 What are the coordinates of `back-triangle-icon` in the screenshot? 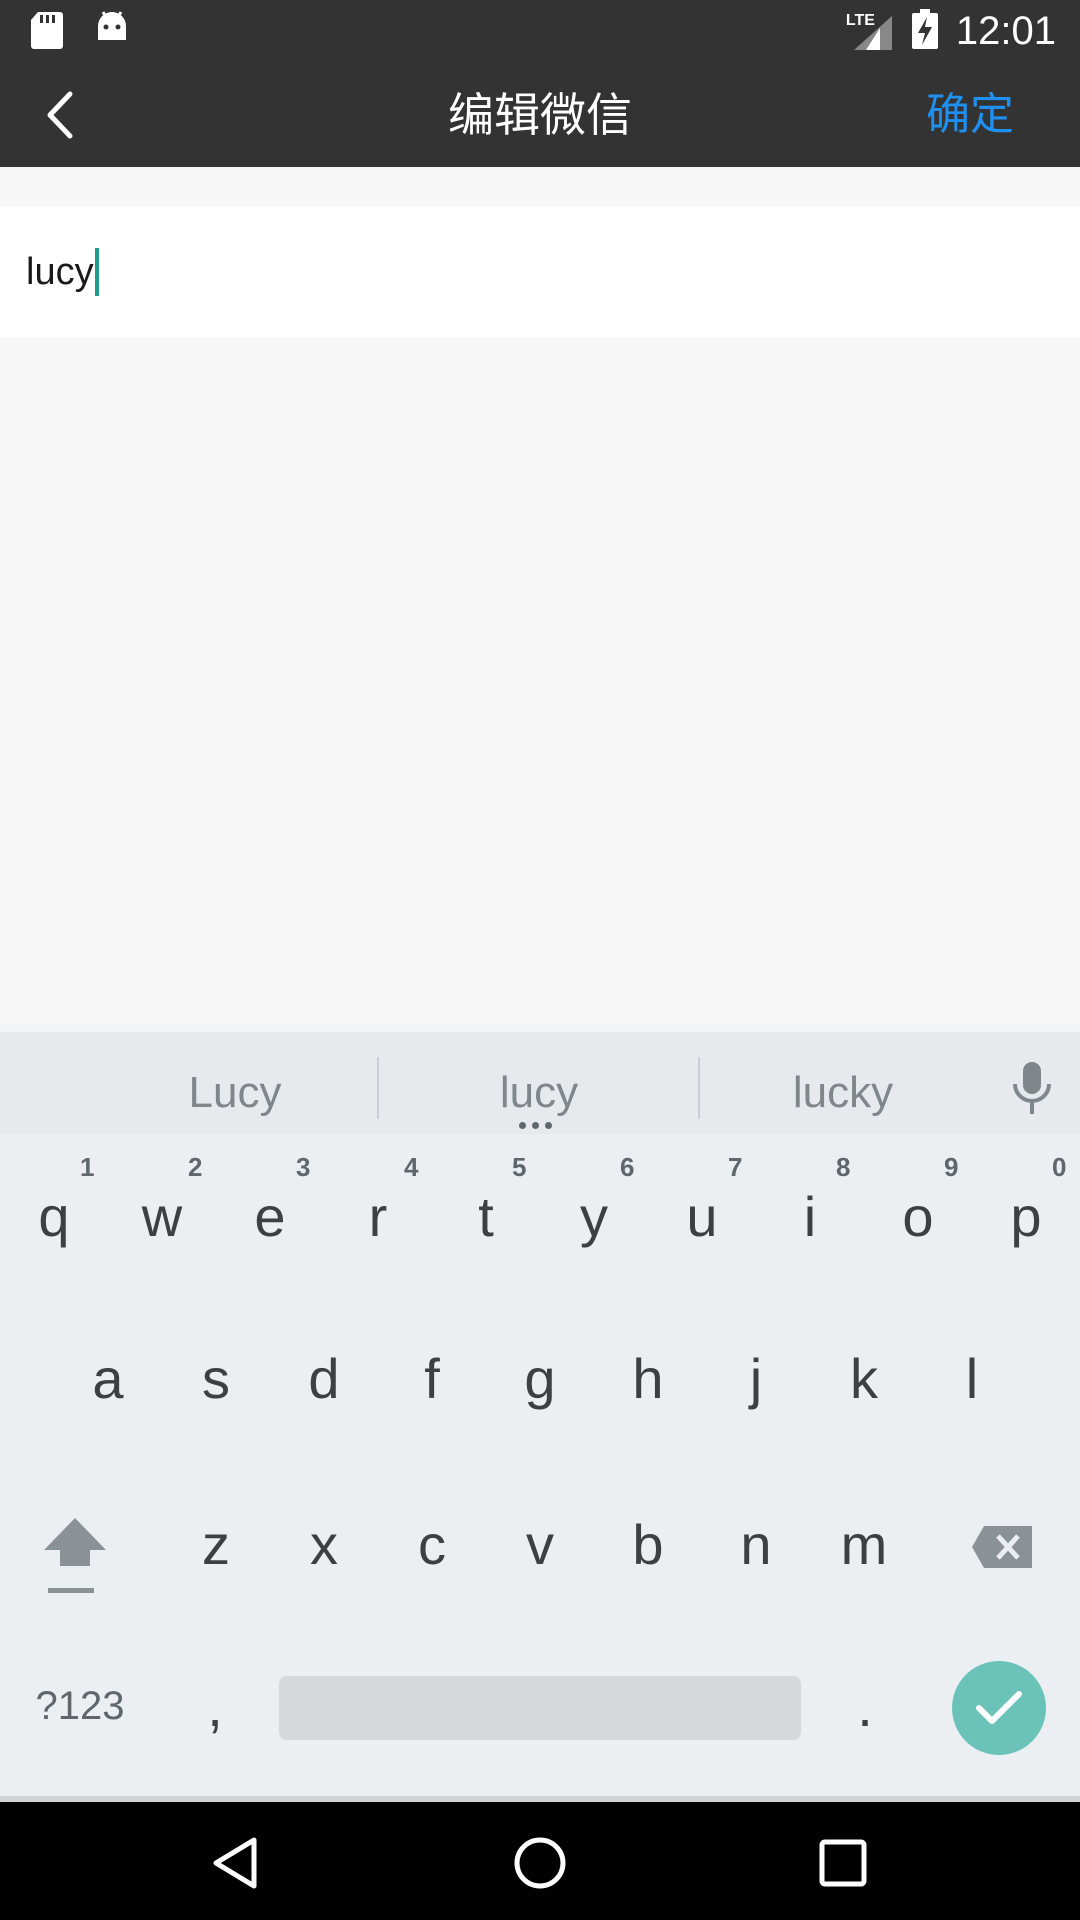 It's located at (235, 1863).